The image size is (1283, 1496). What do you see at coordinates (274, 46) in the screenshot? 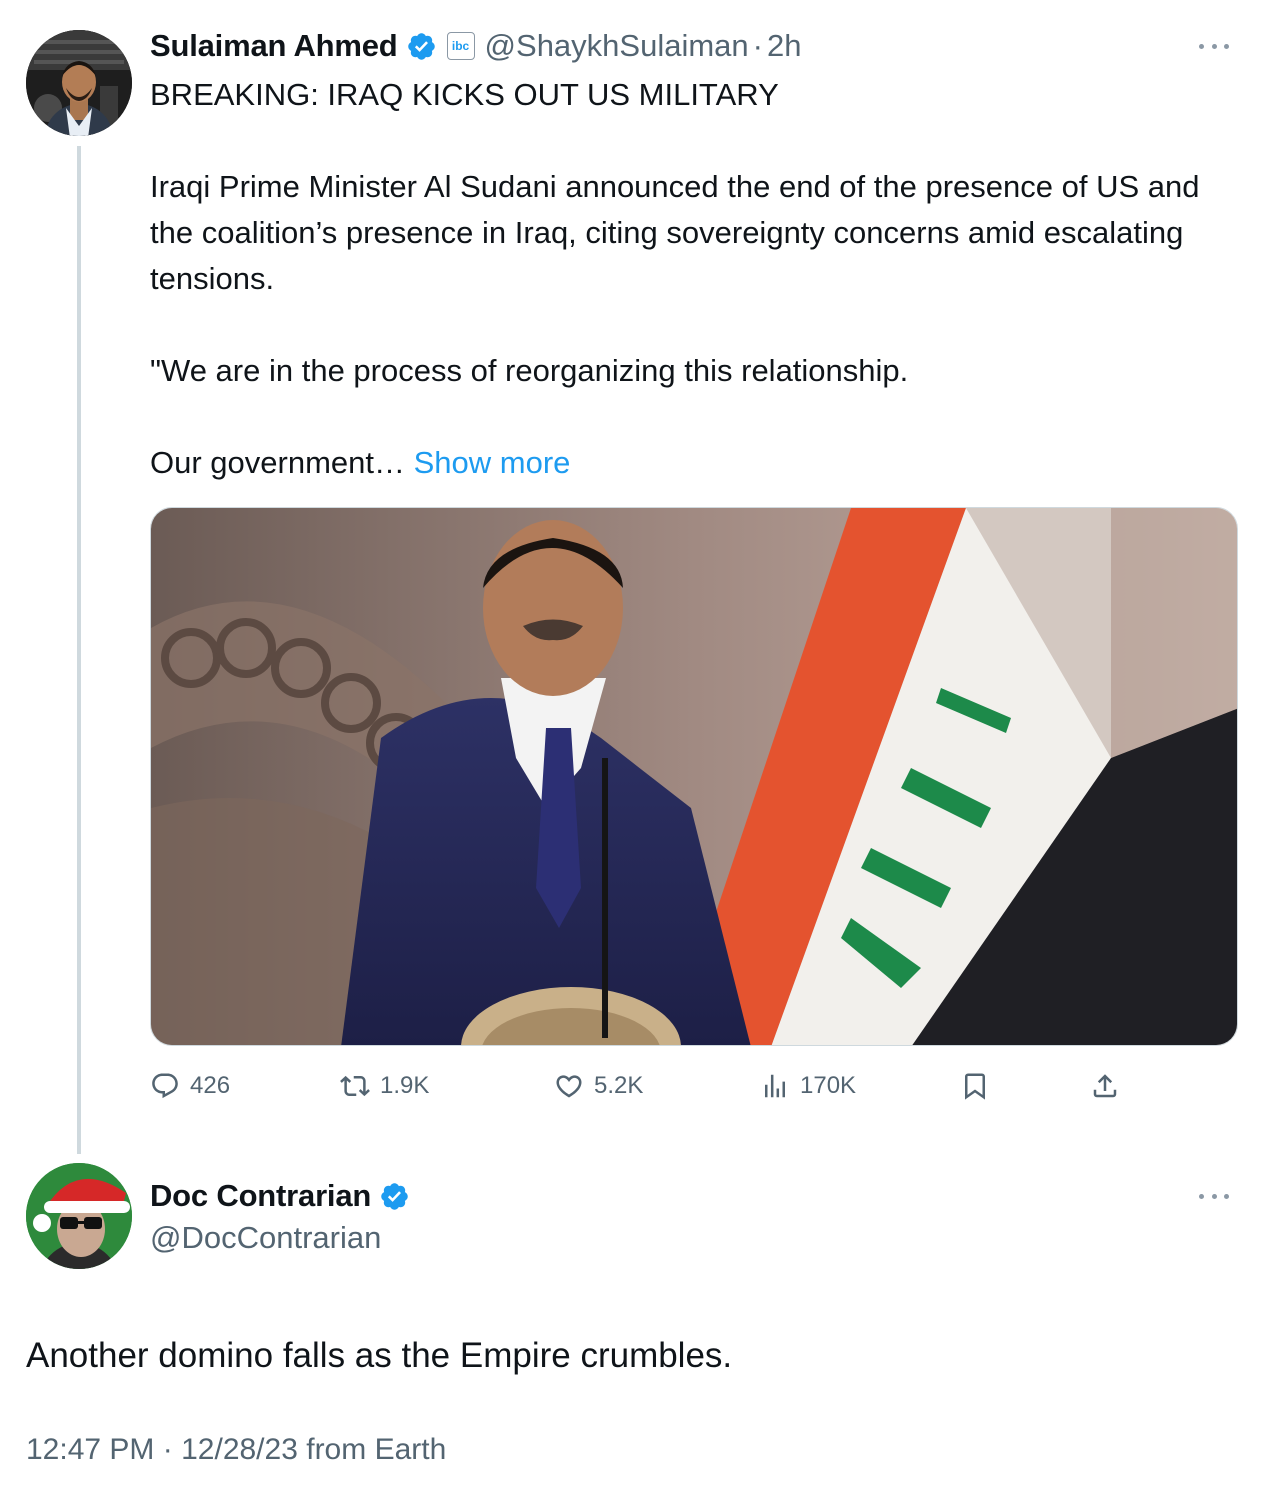
I see `author-display-name: Sulaiman Ahmed` at bounding box center [274, 46].